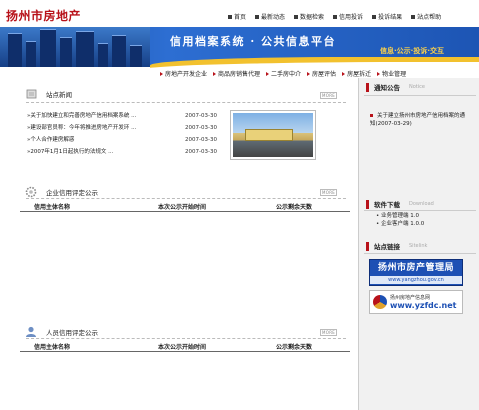  I want to click on list-item: • 业务管理端 1.0, so click(400, 216).